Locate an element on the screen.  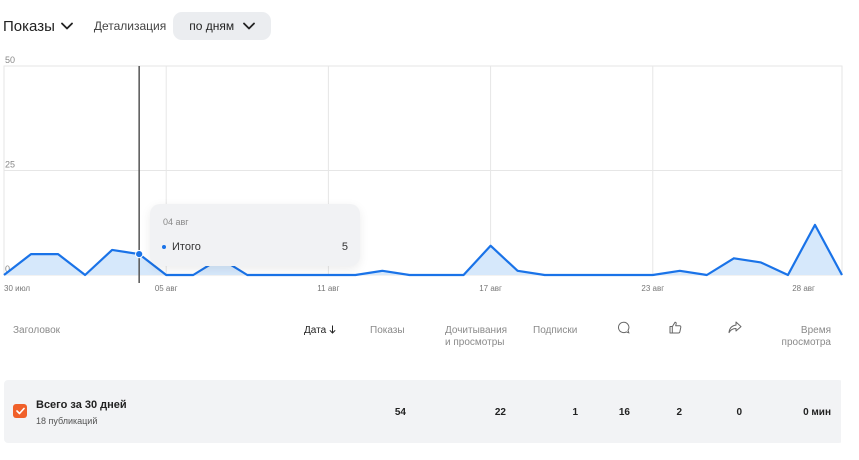
y-tick-label: 50 is located at coordinates (10, 60).